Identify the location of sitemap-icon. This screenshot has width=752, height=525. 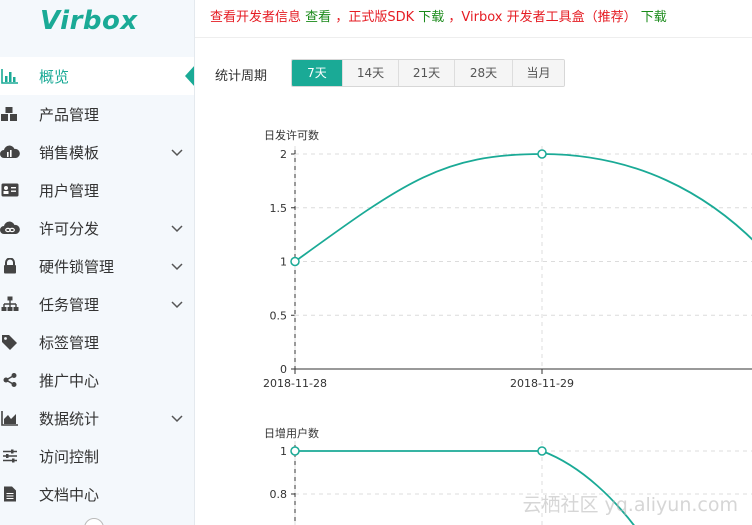
(10, 304).